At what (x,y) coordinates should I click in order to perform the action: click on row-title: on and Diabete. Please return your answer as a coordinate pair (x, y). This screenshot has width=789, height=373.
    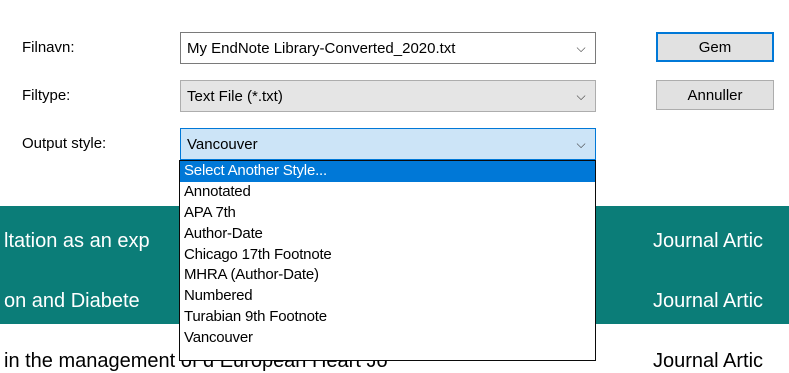
    Looking at the image, I should click on (72, 301).